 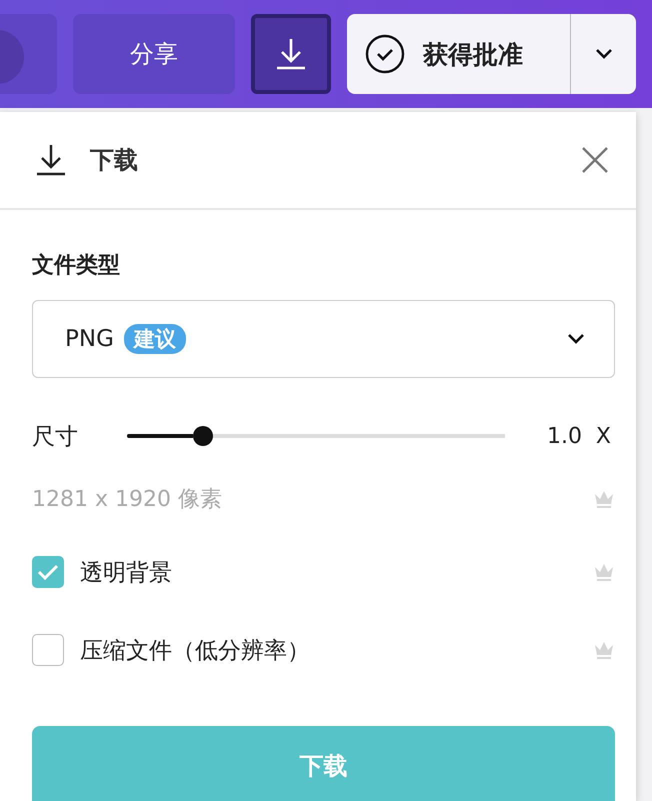 What do you see at coordinates (114, 160) in the screenshot?
I see `panel-title: 下载` at bounding box center [114, 160].